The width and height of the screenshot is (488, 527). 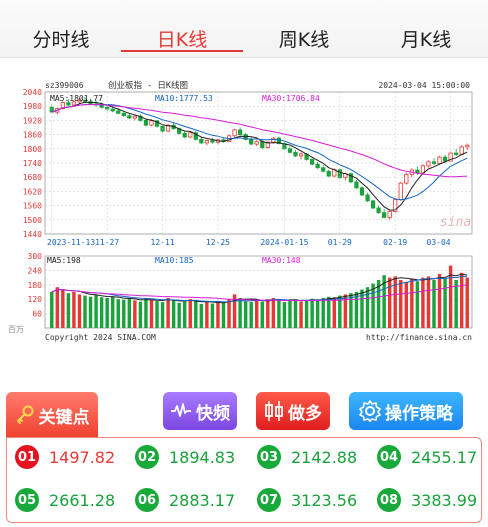 What do you see at coordinates (182, 38) in the screenshot?
I see `tab-daily-k: 日K线` at bounding box center [182, 38].